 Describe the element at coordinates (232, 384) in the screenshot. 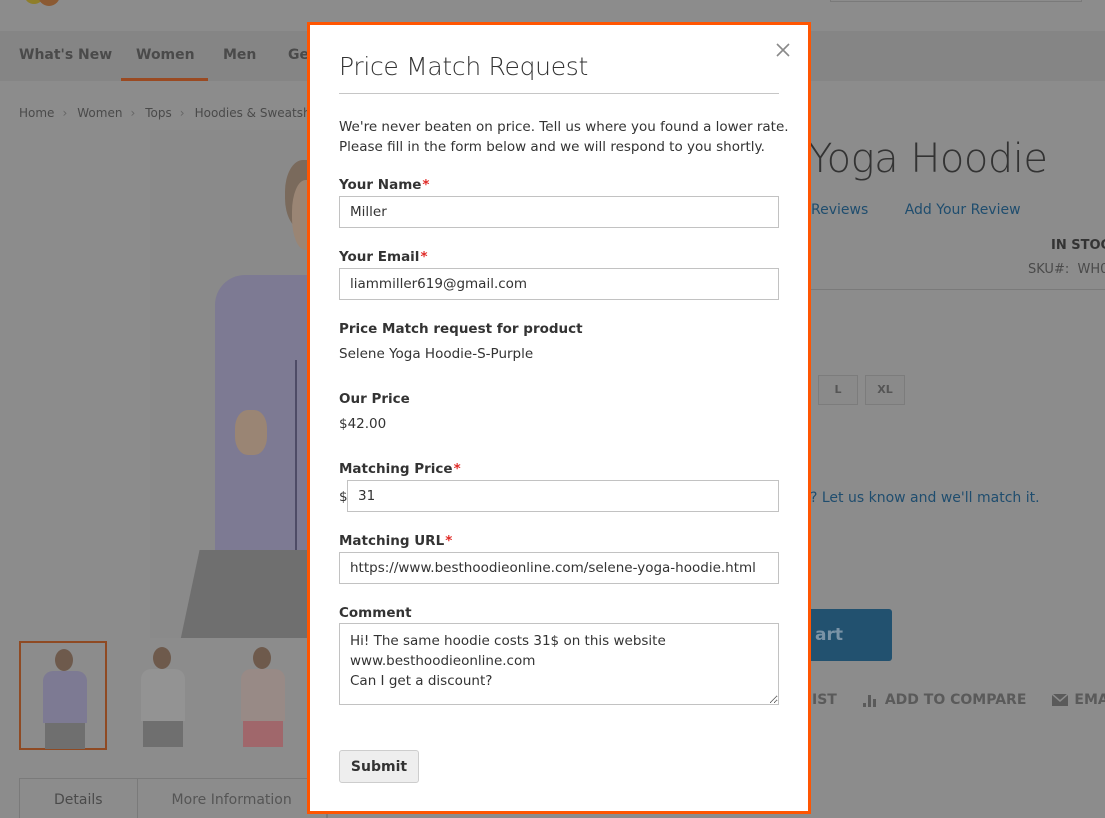

I see `product-main-image` at that location.